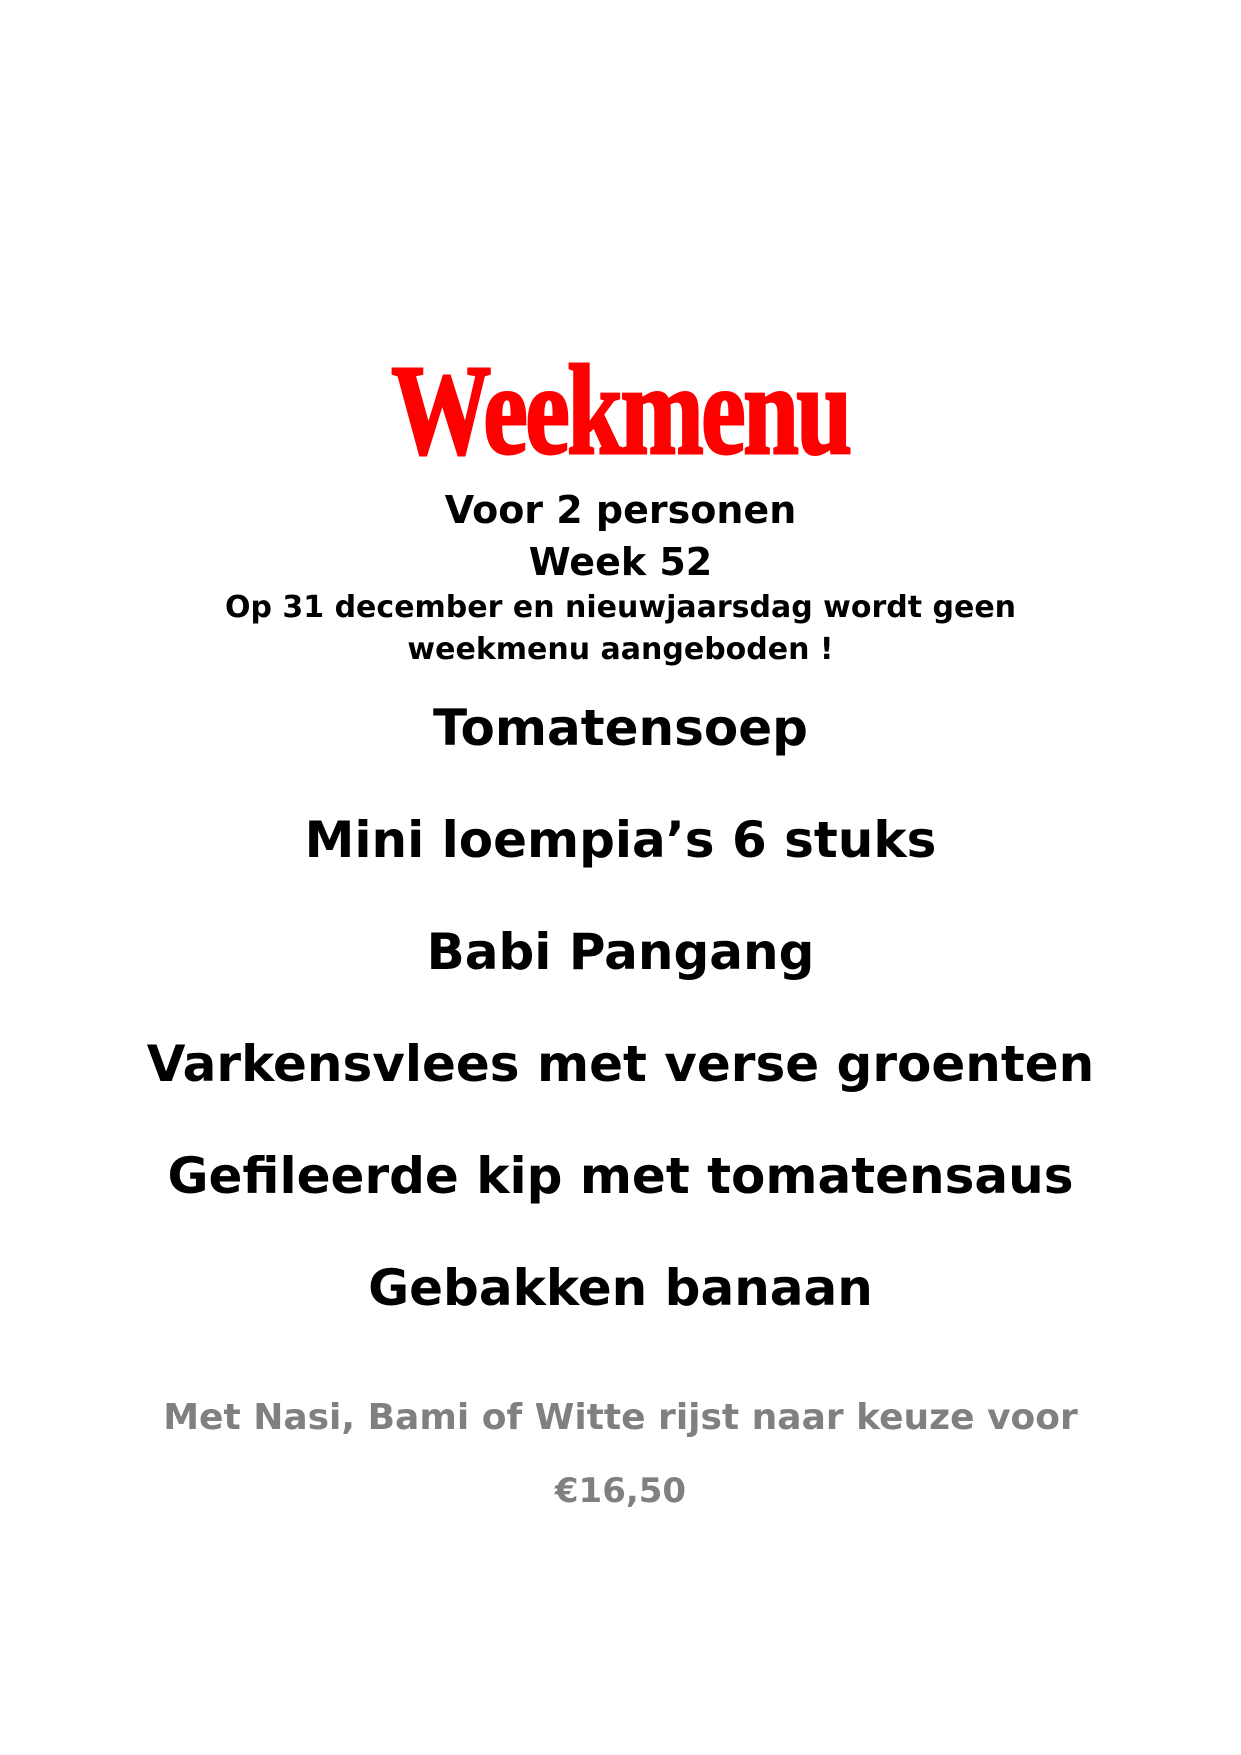  What do you see at coordinates (620, 562) in the screenshot?
I see `subtitle-week: Week 52` at bounding box center [620, 562].